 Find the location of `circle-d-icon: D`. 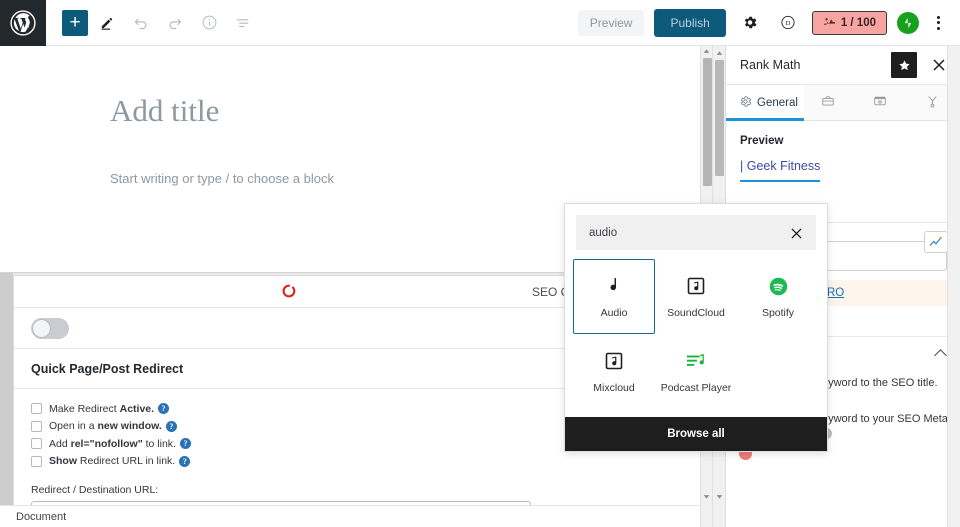

circle-d-icon: D is located at coordinates (788, 23).